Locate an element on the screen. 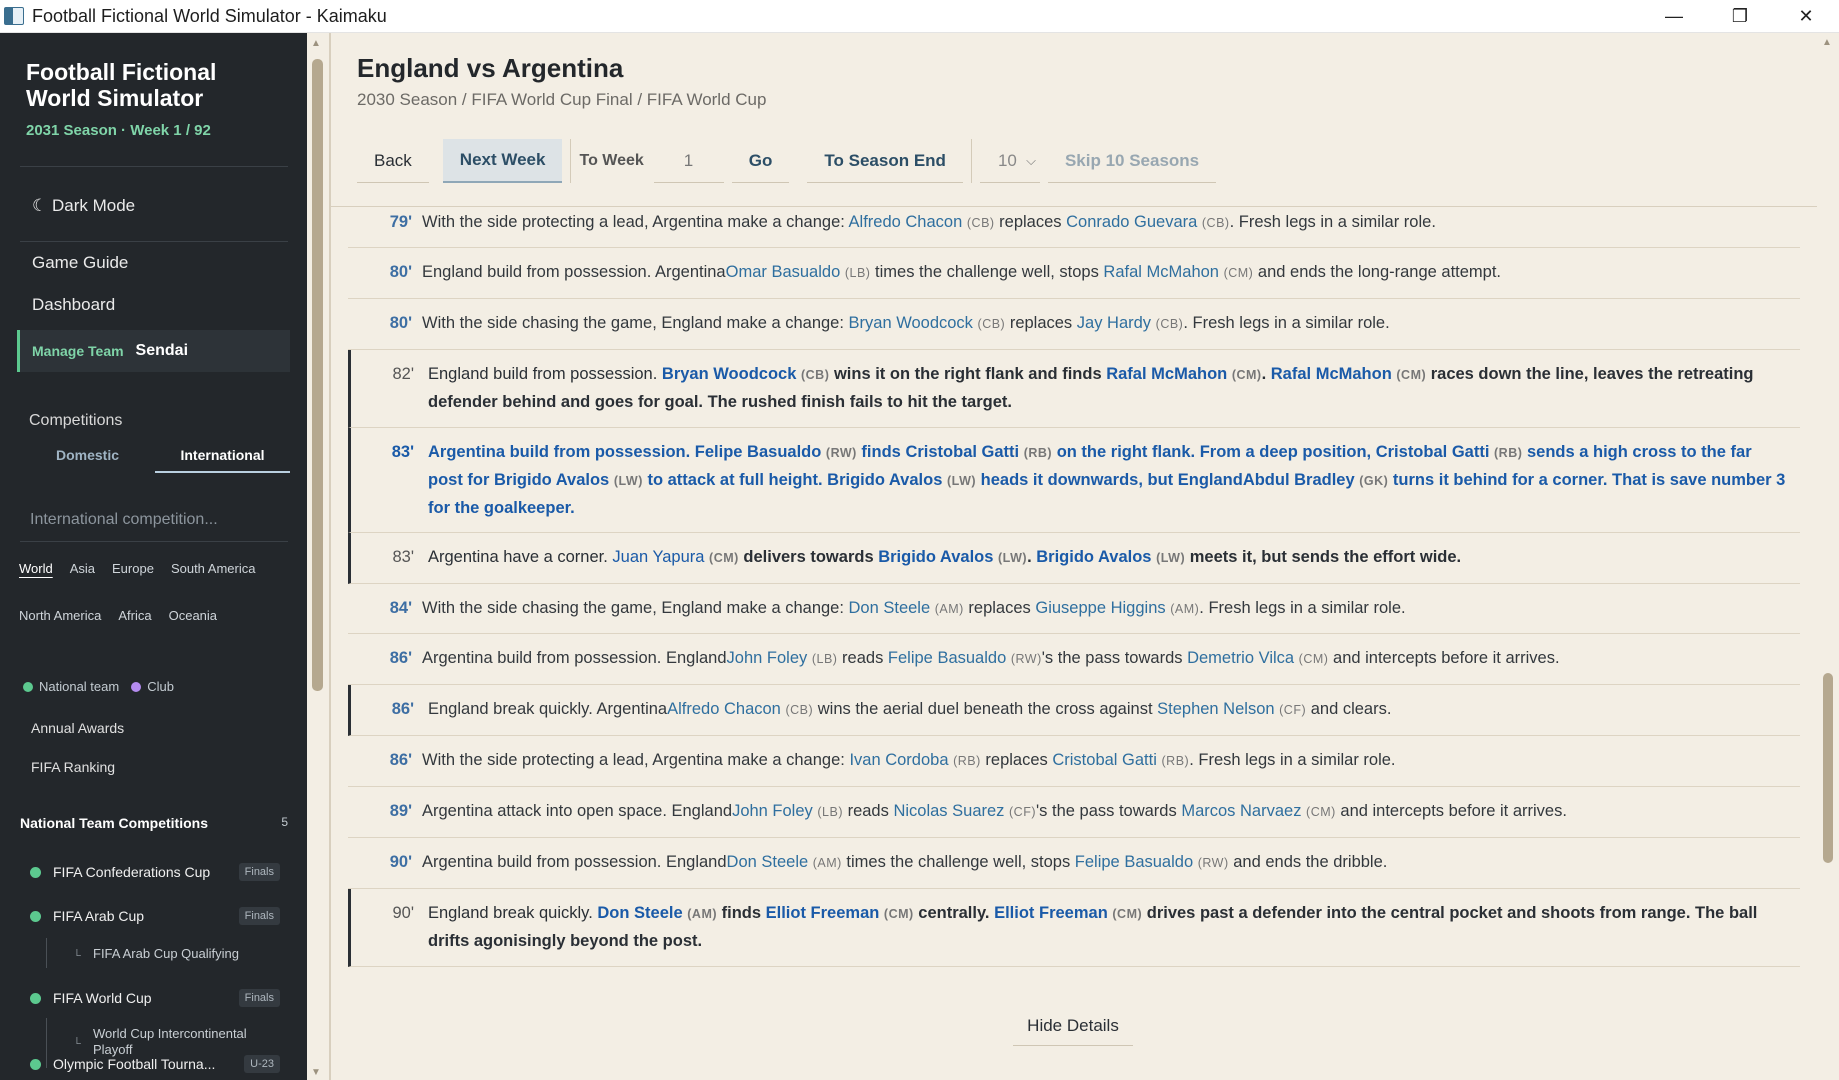  nav-dashboard: Dashboard is located at coordinates (73, 305).